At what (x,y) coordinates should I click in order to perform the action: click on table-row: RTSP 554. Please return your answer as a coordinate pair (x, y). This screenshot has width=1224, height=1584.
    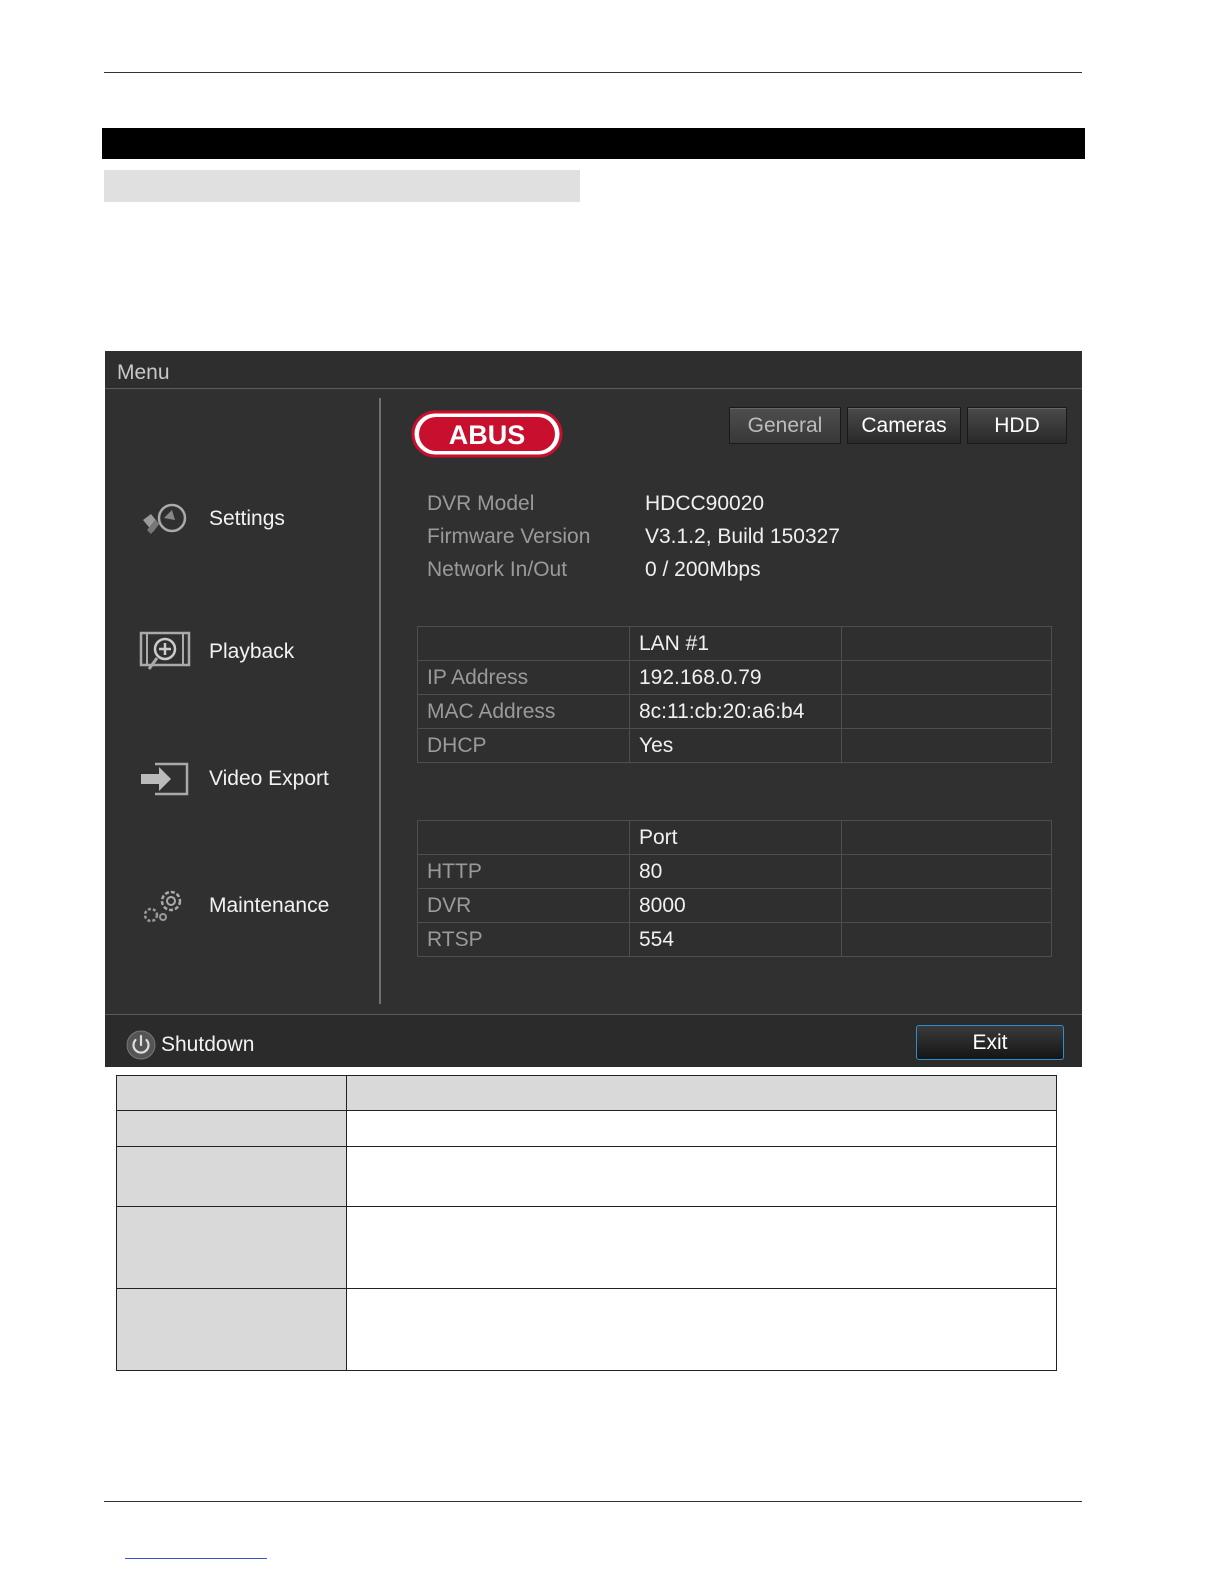
    Looking at the image, I should click on (734, 939).